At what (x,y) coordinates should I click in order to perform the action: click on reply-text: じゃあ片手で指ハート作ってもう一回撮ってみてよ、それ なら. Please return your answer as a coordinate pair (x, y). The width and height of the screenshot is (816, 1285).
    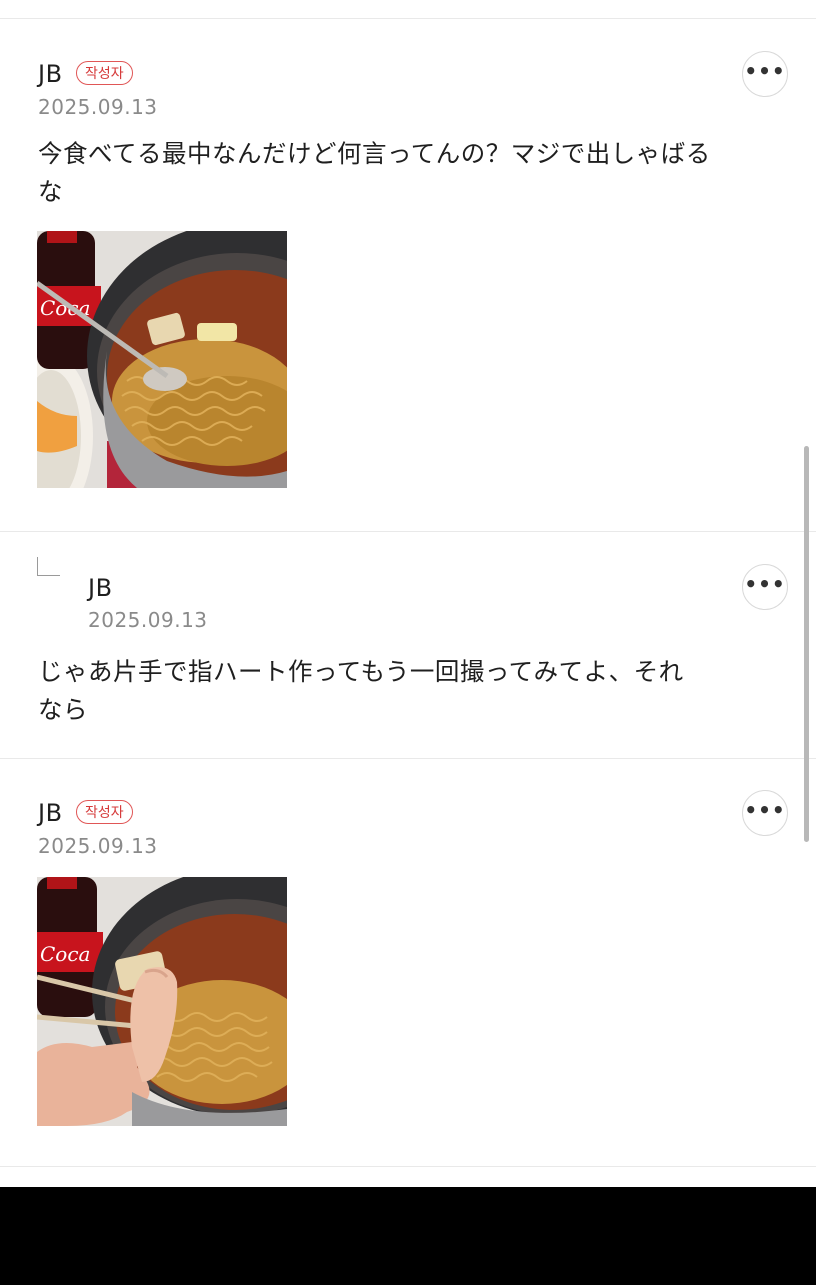
    Looking at the image, I should click on (361, 690).